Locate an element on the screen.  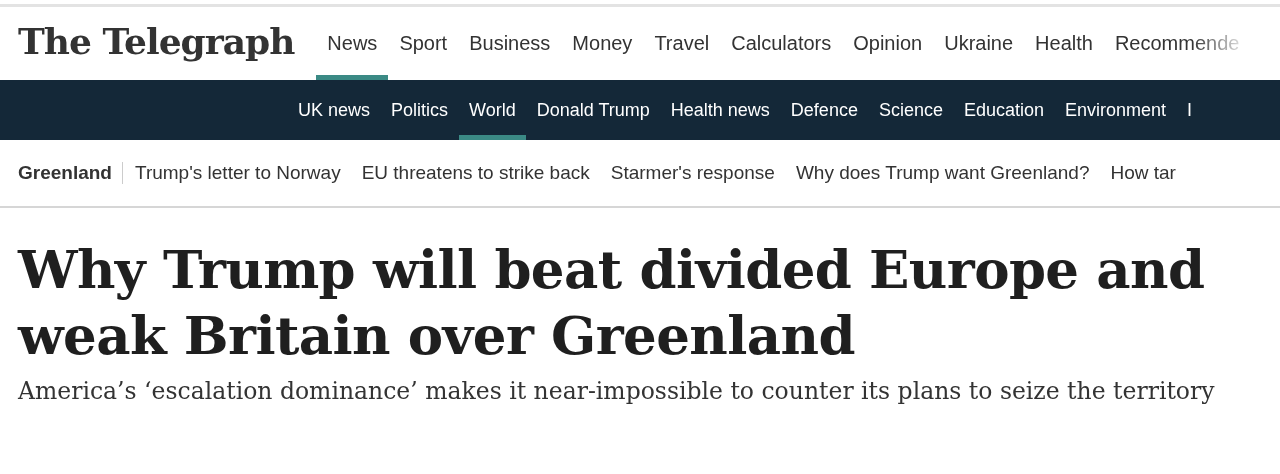
nav-tab: Health is located at coordinates (1064, 43).